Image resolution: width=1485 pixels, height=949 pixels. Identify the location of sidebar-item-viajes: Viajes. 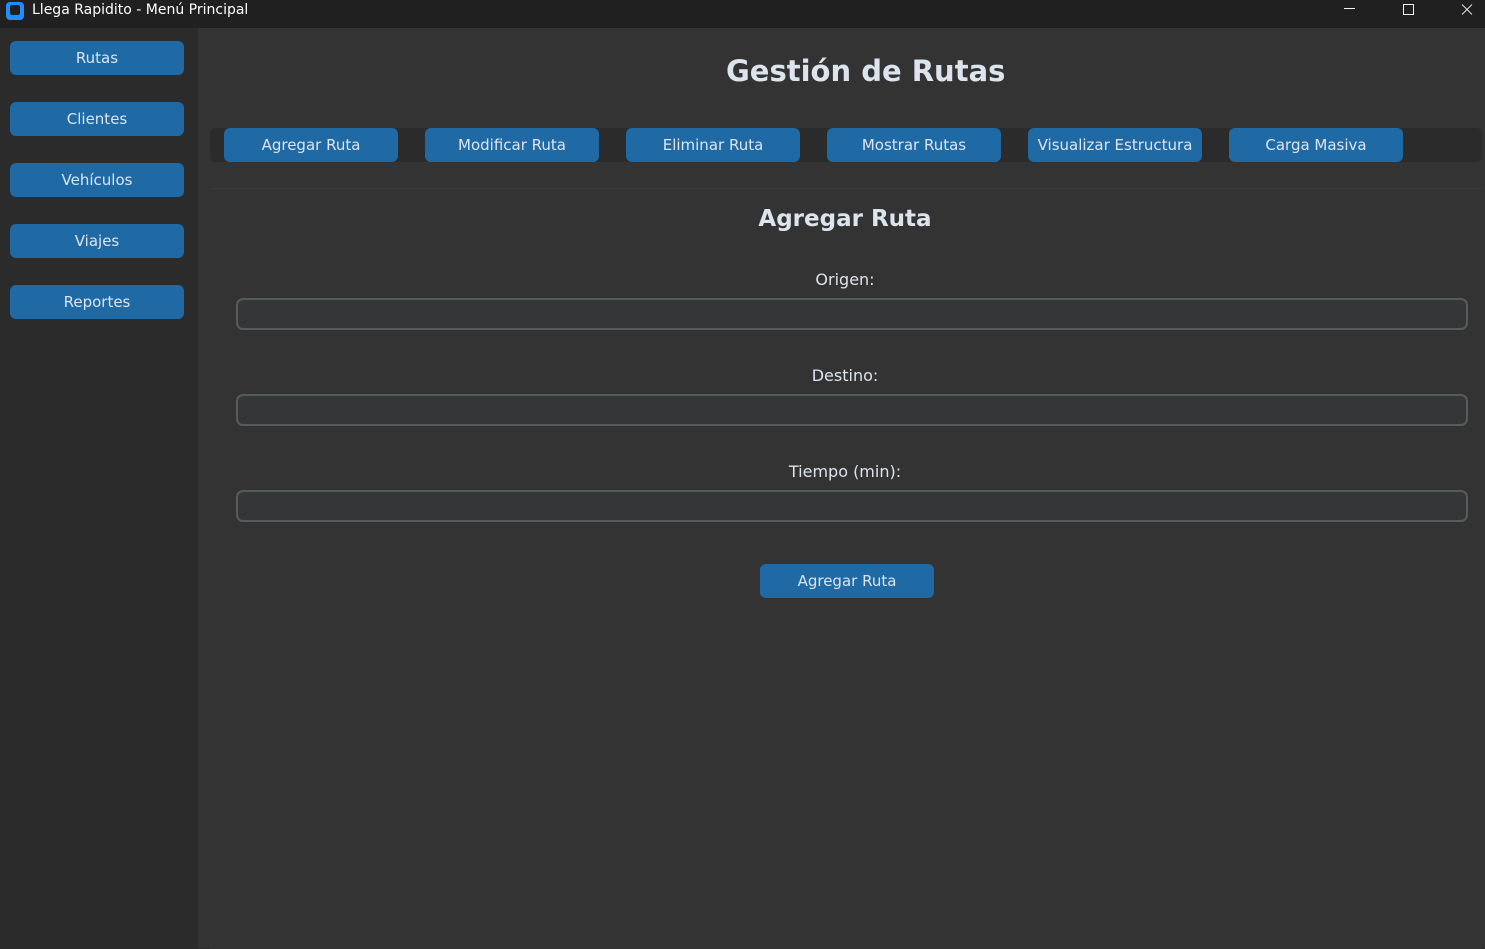
(97, 241).